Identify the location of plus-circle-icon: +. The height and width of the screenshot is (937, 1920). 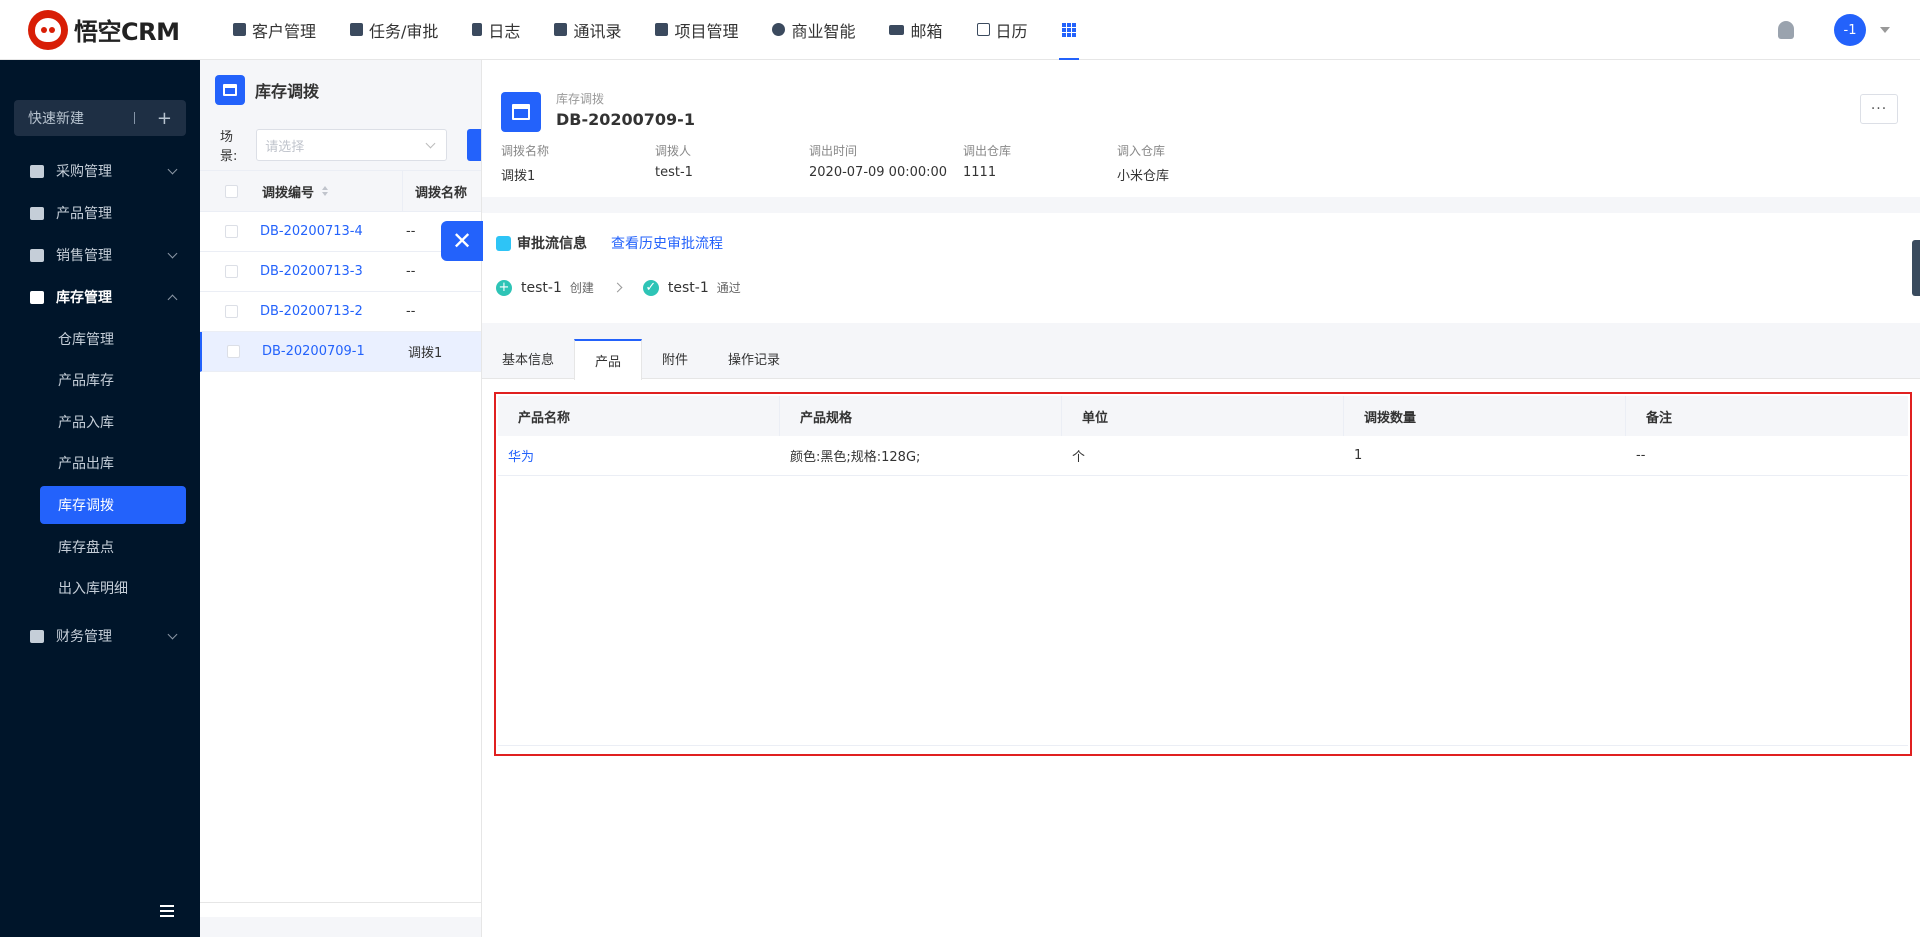
(504, 287).